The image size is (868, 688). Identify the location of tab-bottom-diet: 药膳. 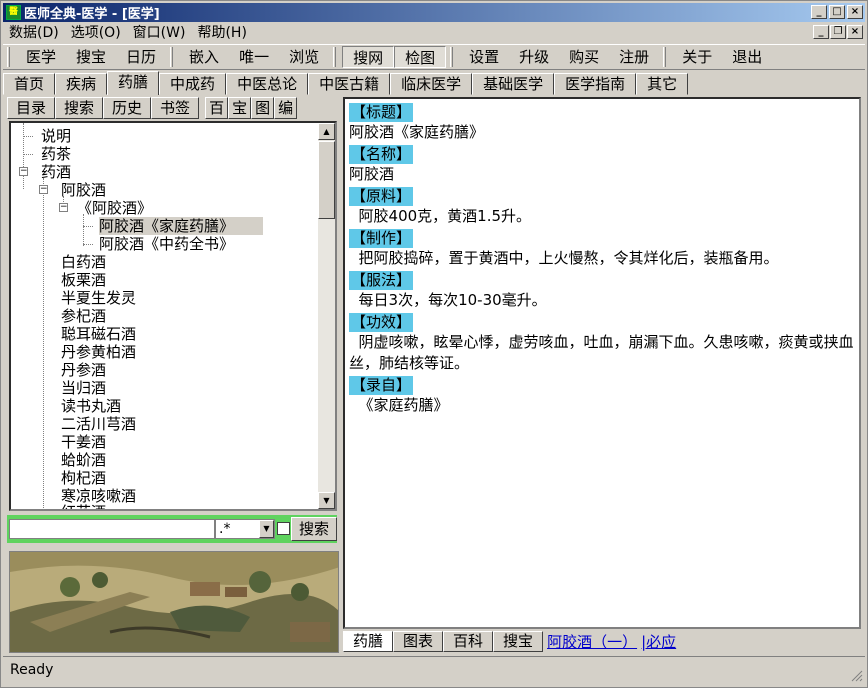
(368, 641).